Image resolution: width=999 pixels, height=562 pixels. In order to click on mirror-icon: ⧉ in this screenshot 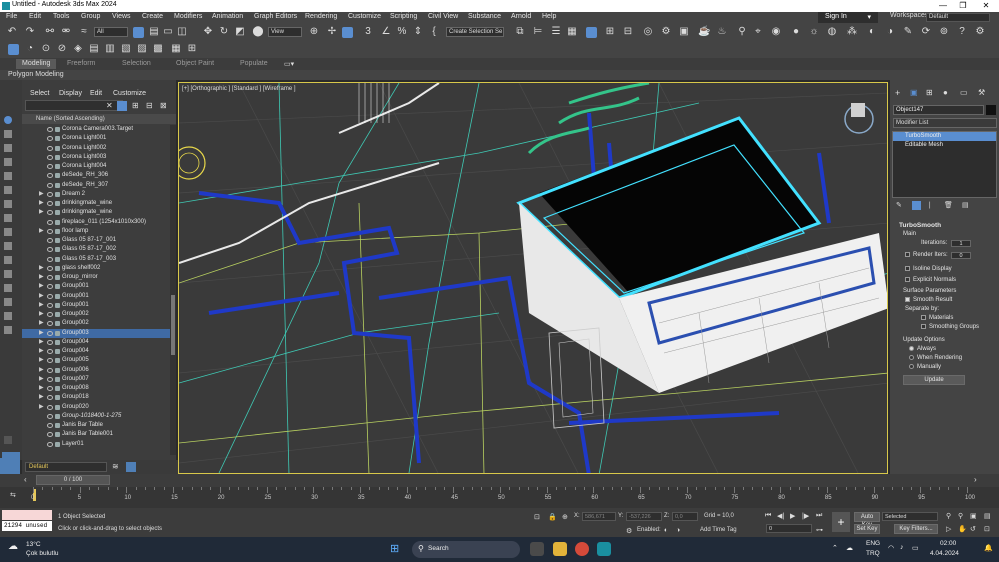, I will do `click(520, 31)`.